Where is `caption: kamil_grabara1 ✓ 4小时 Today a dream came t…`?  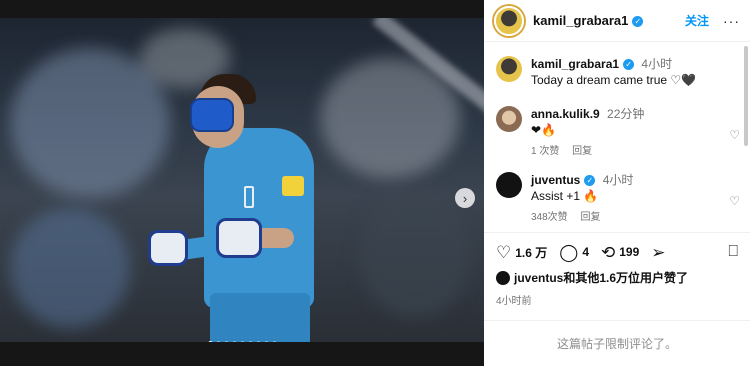
caption: kamil_grabara1 ✓ 4小时 Today a dream came t… is located at coordinates (616, 72).